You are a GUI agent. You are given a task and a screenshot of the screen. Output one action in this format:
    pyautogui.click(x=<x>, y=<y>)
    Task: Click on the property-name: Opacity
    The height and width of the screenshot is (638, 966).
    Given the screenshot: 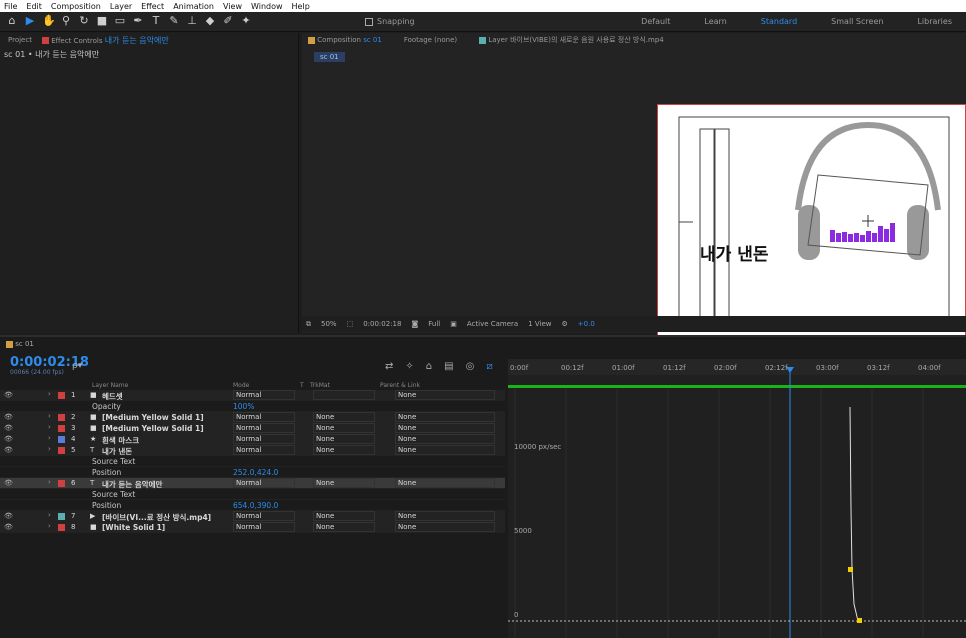 What is the action you would take?
    pyautogui.click(x=106, y=406)
    